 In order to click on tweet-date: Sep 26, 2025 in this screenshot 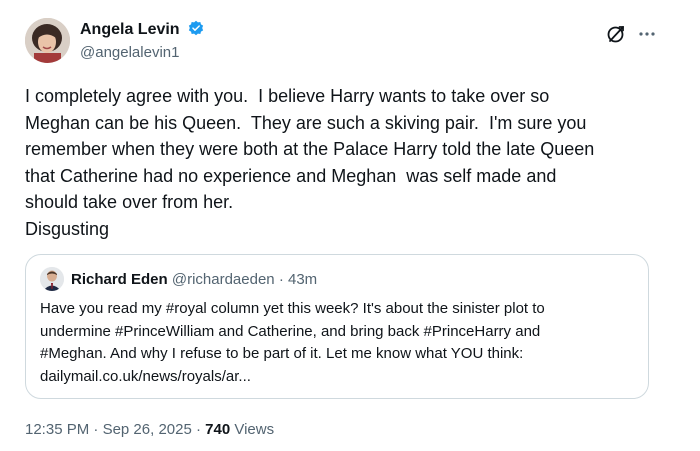, I will do `click(147, 429)`.